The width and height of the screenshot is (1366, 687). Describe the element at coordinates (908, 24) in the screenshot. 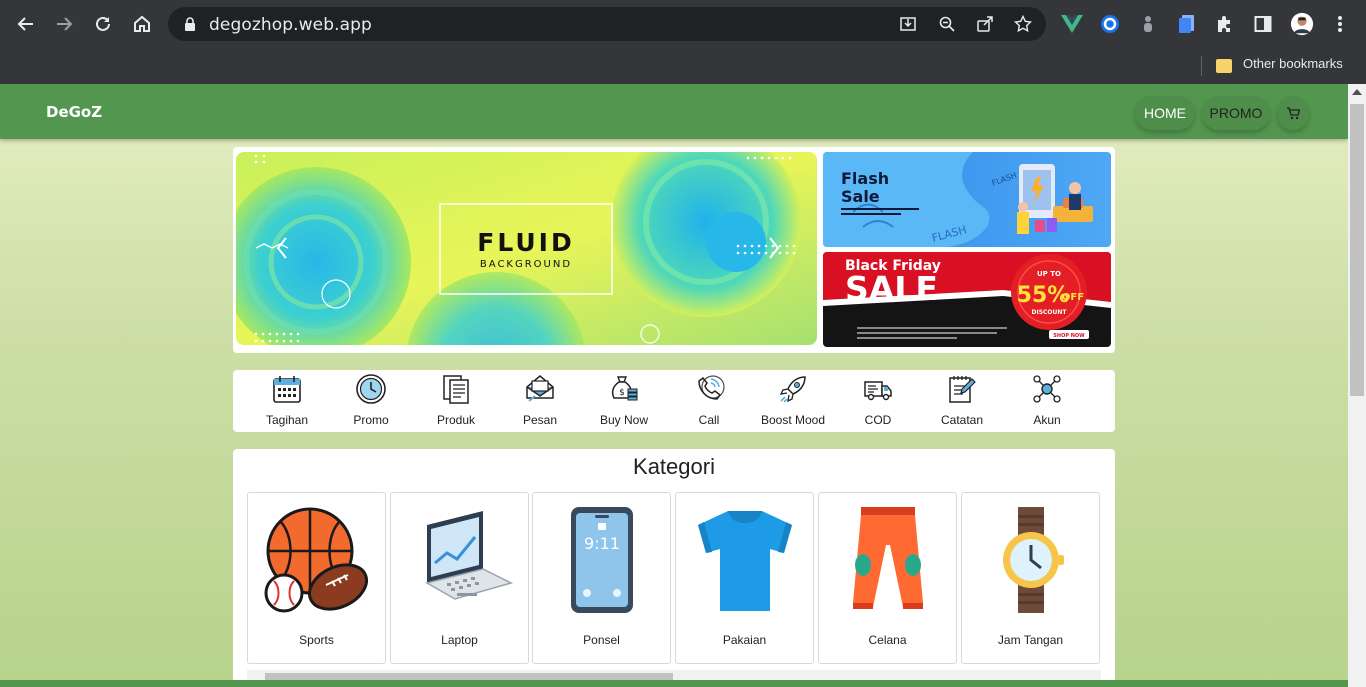

I see `install-icon` at that location.